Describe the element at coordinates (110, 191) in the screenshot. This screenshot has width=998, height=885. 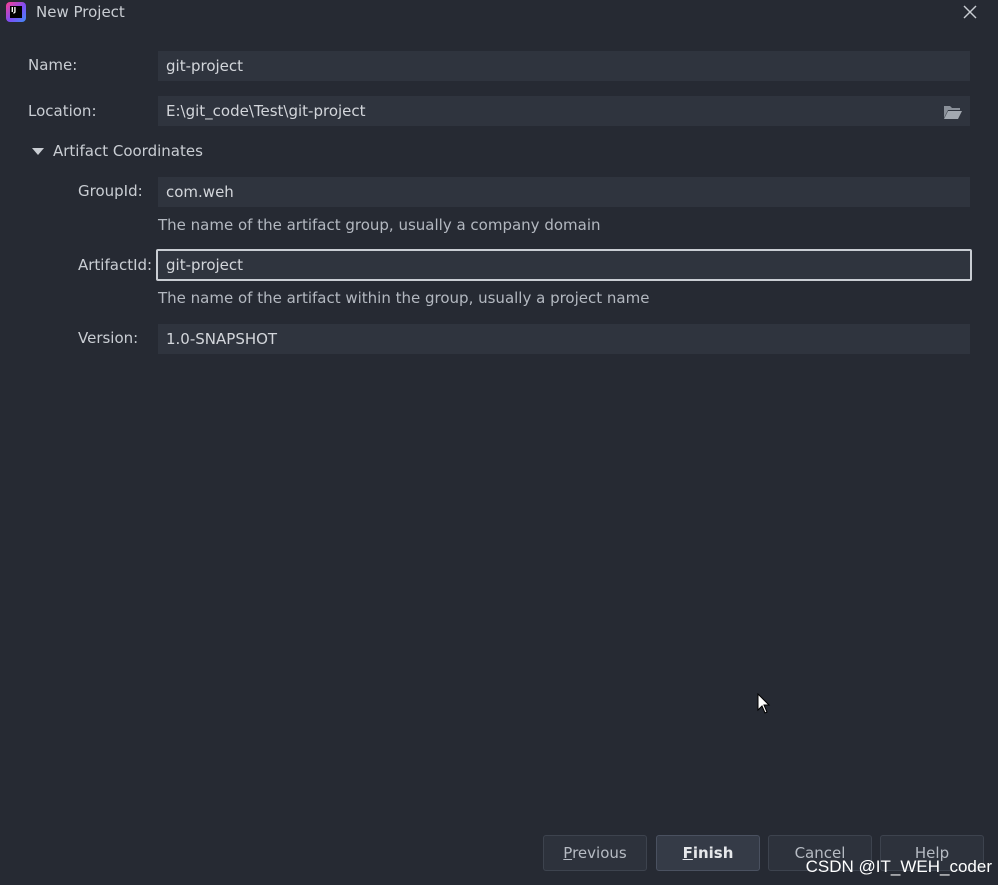
I see `groupid-label: GroupId:` at that location.